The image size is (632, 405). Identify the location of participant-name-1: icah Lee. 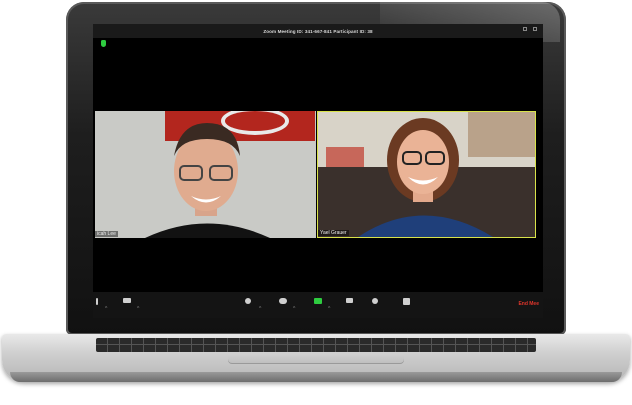
(106, 234).